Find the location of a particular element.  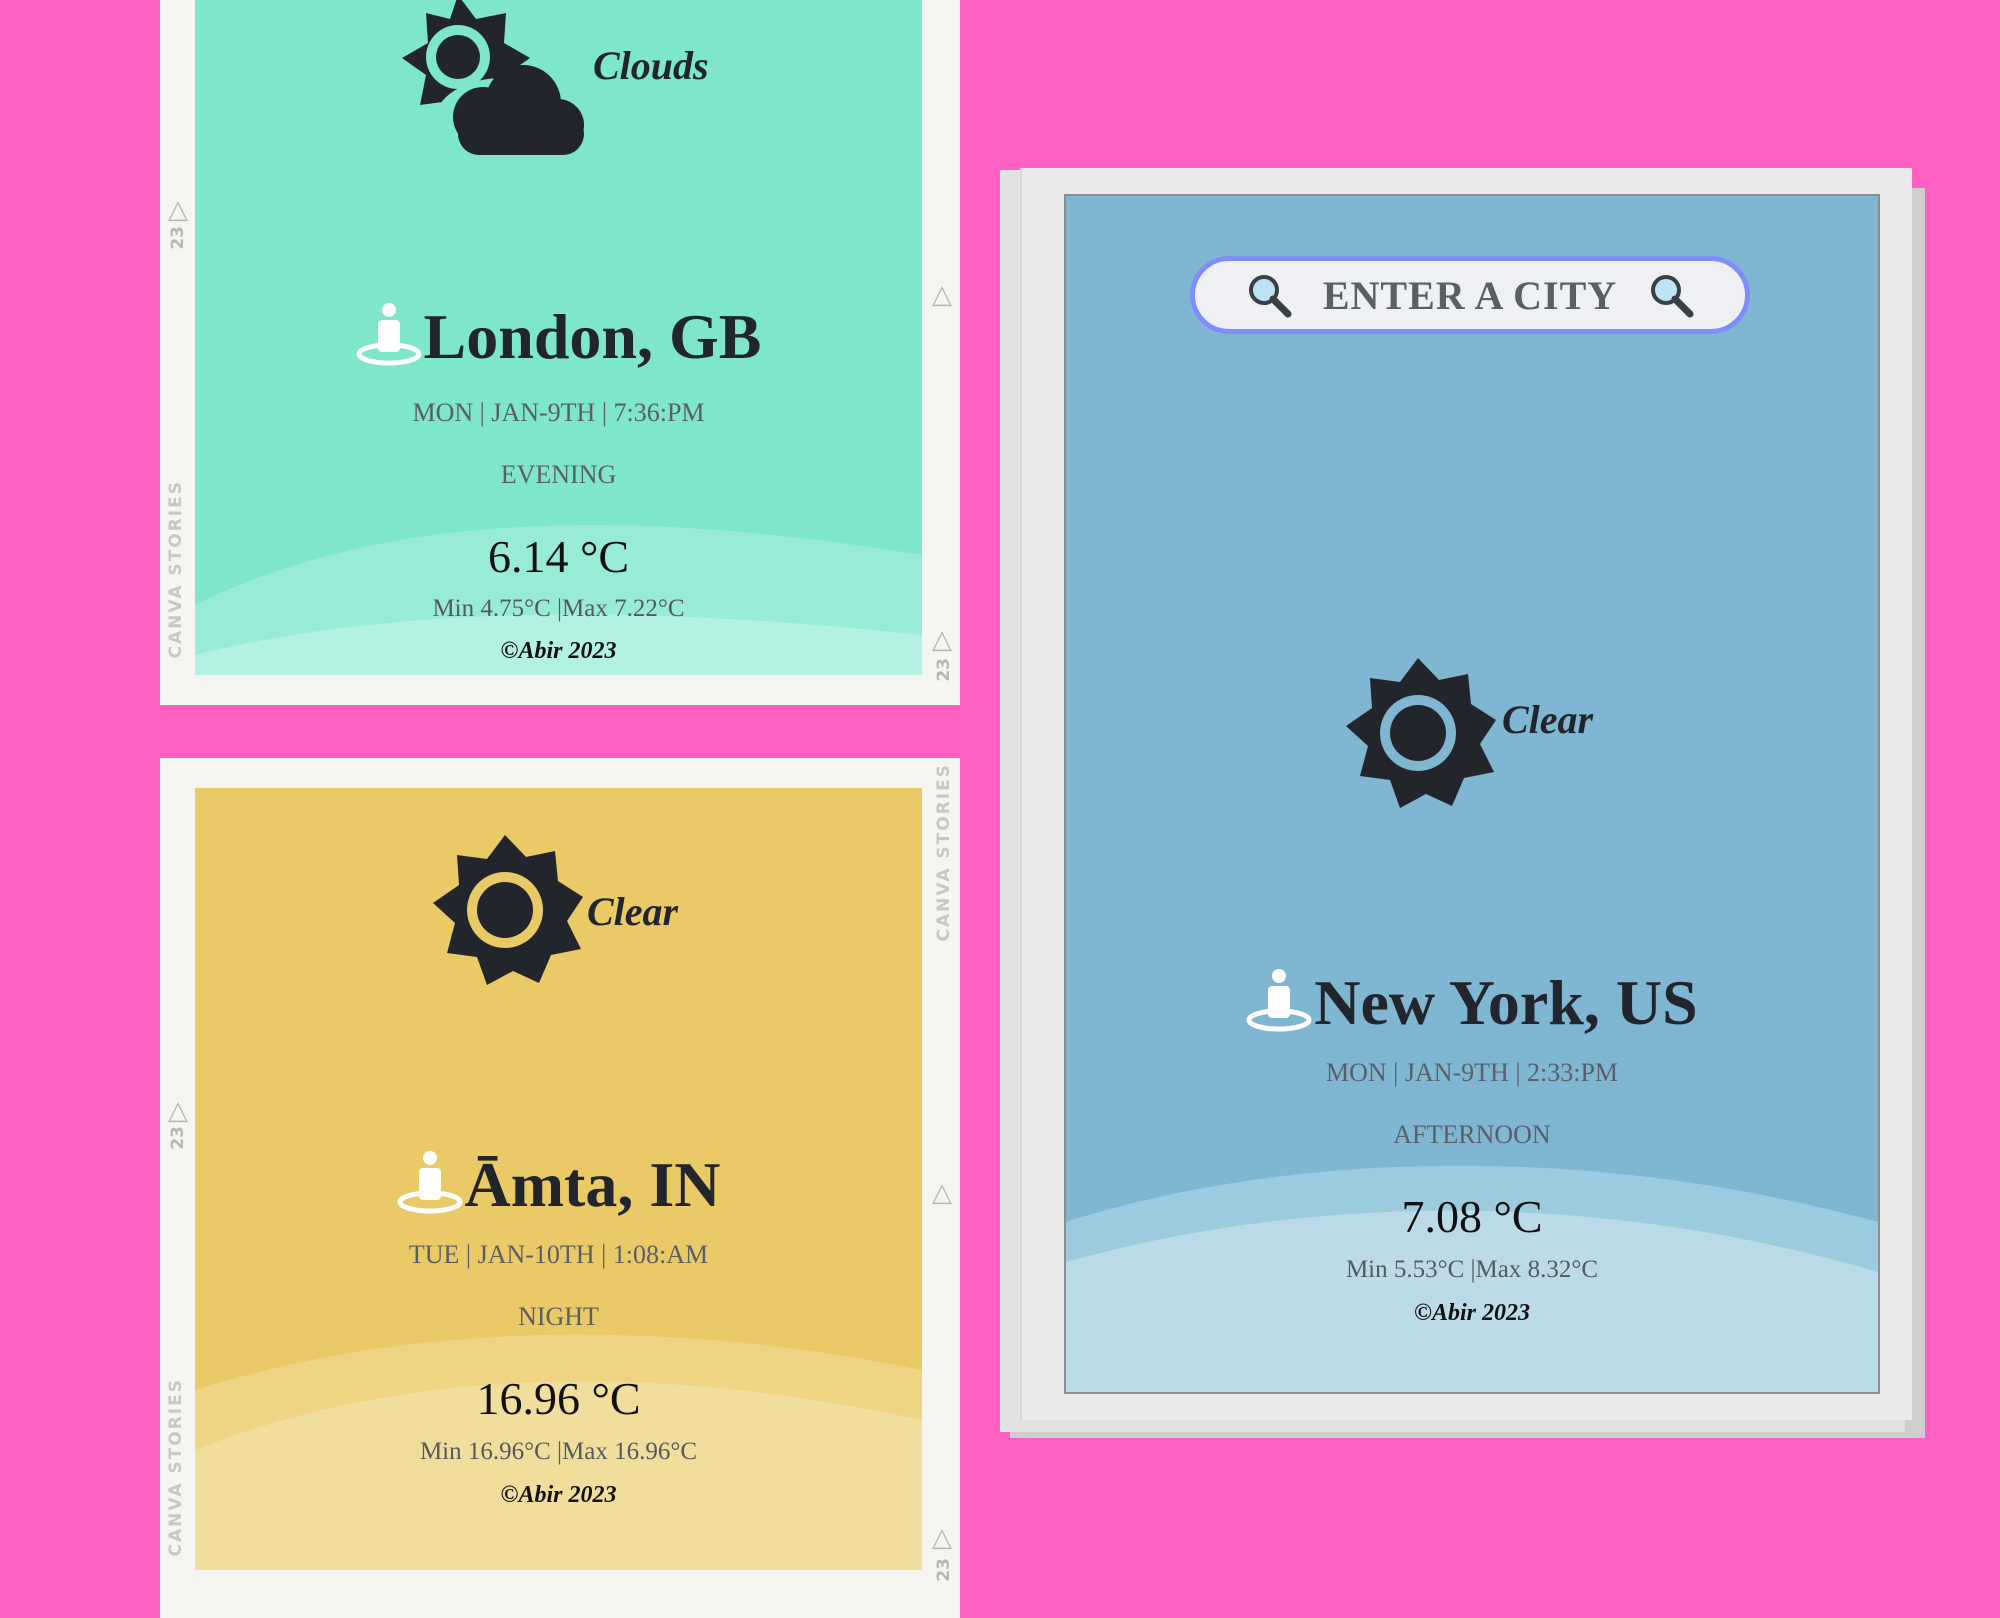

city-search-input is located at coordinates (1470, 295).